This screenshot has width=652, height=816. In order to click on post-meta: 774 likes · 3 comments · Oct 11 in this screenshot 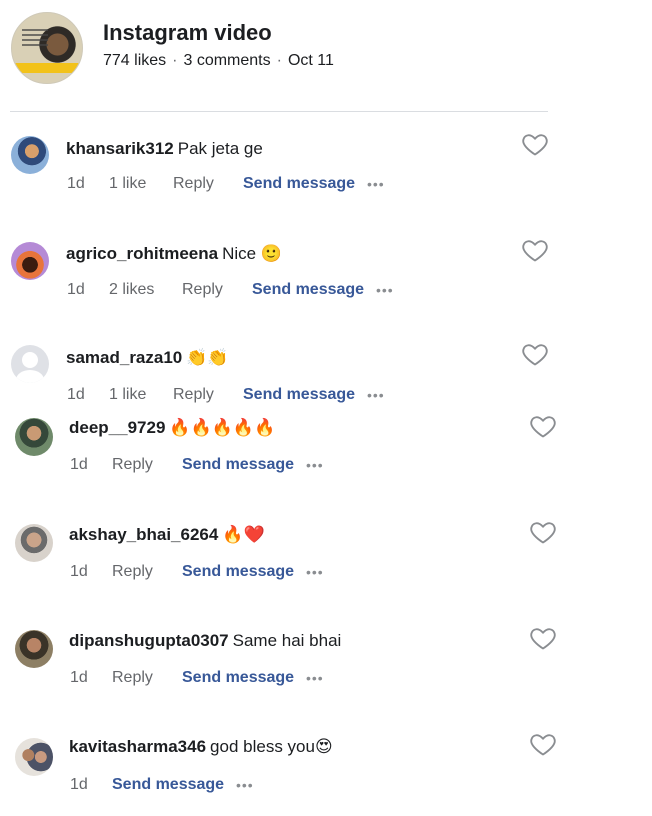, I will do `click(218, 61)`.